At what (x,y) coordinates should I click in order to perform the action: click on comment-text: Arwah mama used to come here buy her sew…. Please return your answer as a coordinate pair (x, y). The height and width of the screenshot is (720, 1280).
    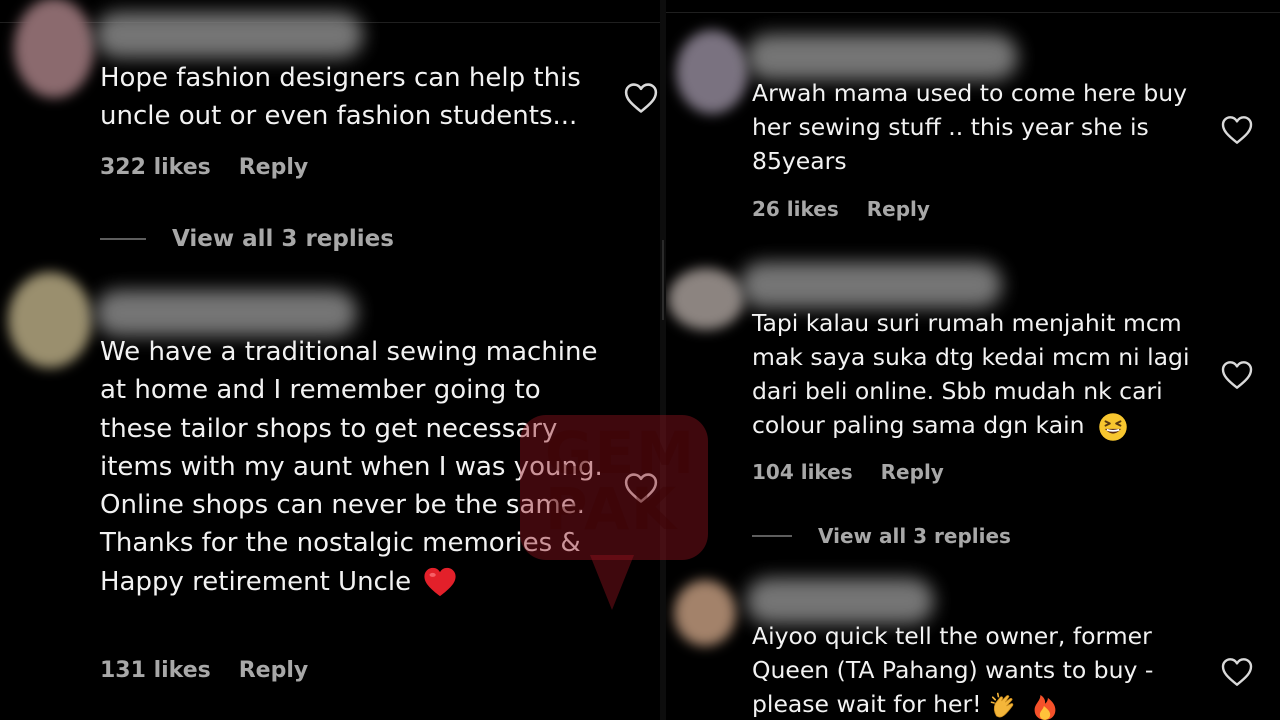
    Looking at the image, I should click on (970, 127).